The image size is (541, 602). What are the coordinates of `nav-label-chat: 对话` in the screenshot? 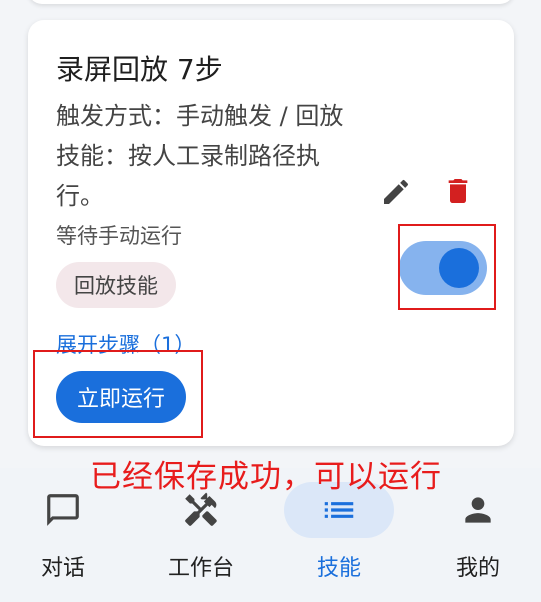 It's located at (62, 568).